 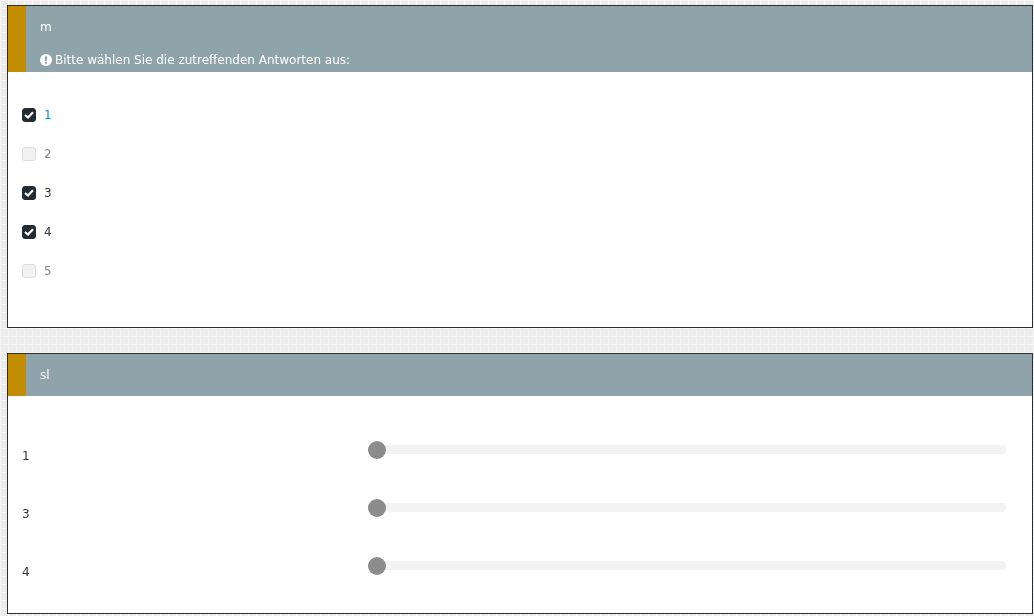 I want to click on option-label: 2, so click(x=48, y=153).